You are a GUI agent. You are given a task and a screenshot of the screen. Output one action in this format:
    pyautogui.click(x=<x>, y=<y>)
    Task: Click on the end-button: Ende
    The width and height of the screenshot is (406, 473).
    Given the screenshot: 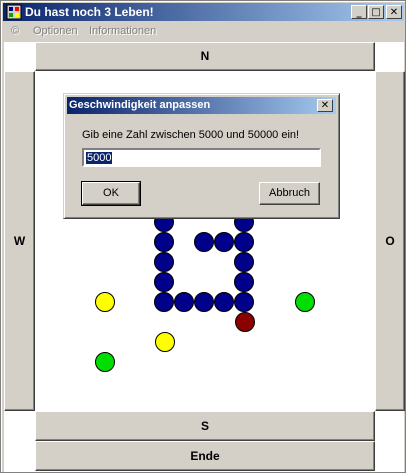 What is the action you would take?
    pyautogui.click(x=205, y=456)
    